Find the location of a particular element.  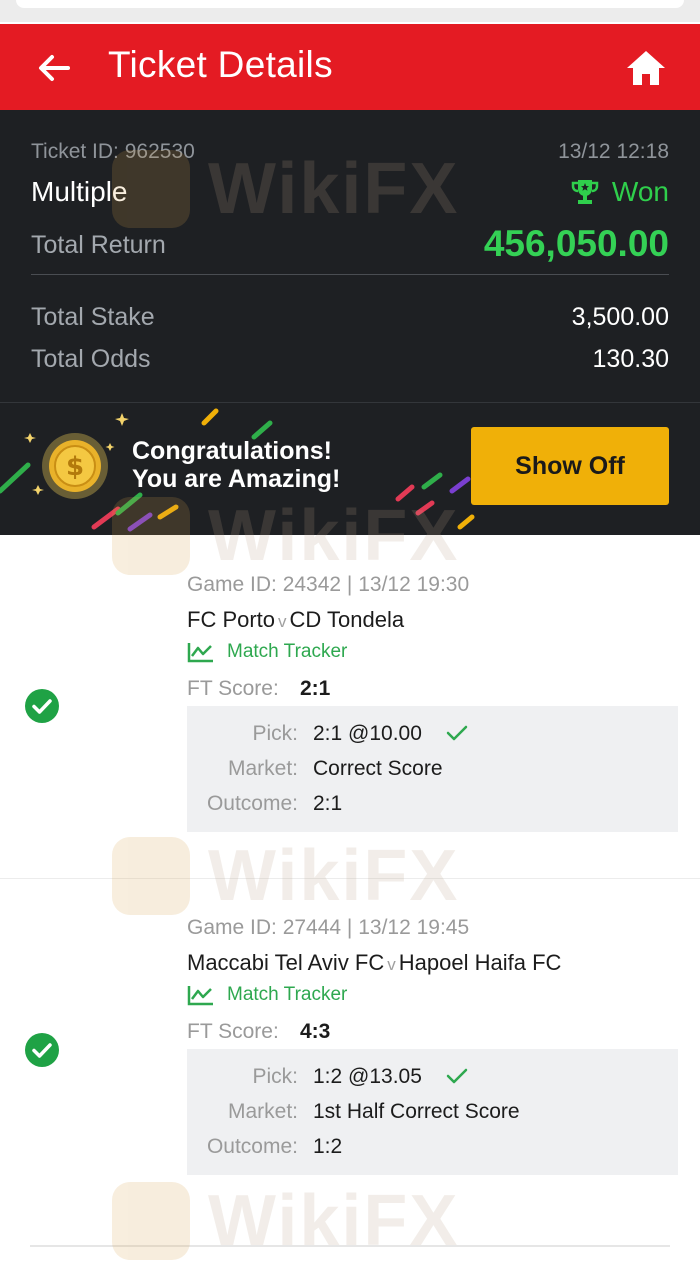

pick-value: 2:1 @10.00 is located at coordinates (390, 734).